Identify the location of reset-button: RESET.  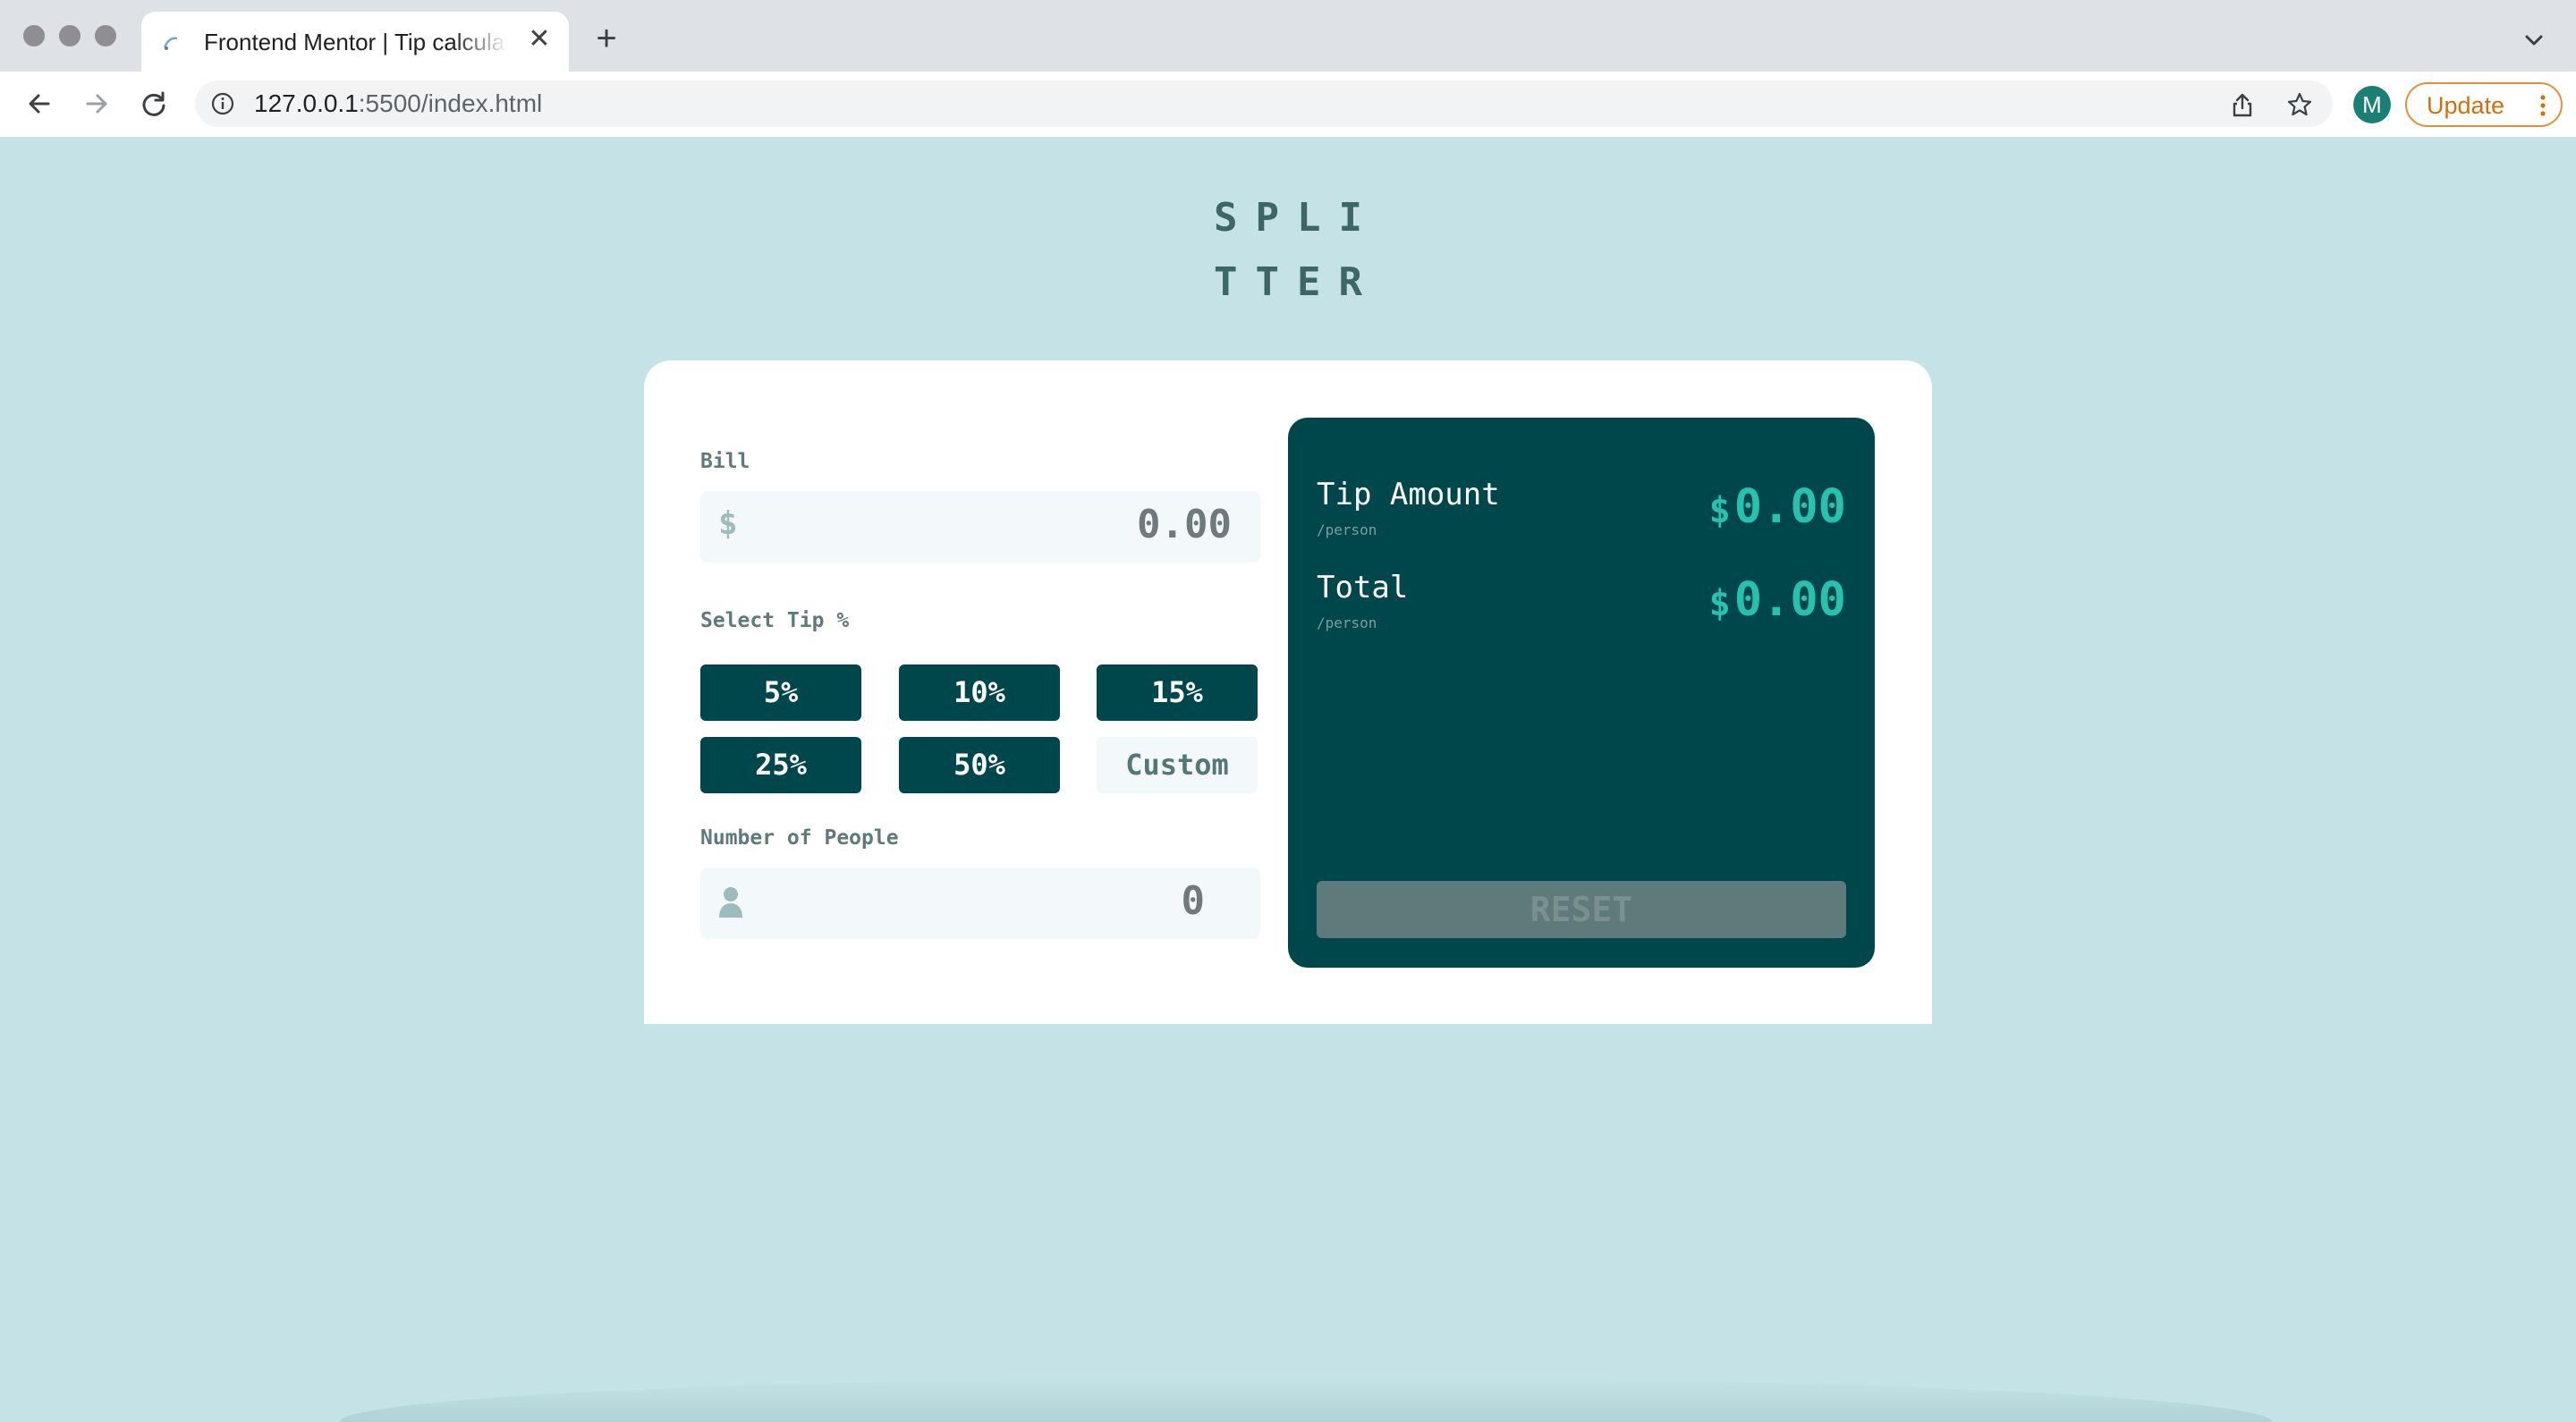
(1581, 909).